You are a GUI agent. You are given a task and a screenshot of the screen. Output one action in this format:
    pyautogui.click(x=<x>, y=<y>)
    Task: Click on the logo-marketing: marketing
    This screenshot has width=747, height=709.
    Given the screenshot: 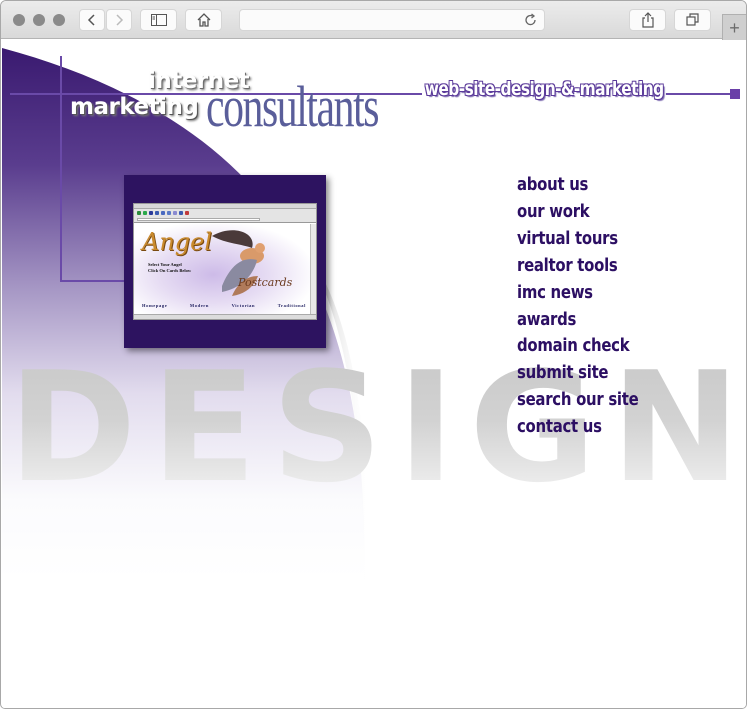 What is the action you would take?
    pyautogui.click(x=134, y=107)
    